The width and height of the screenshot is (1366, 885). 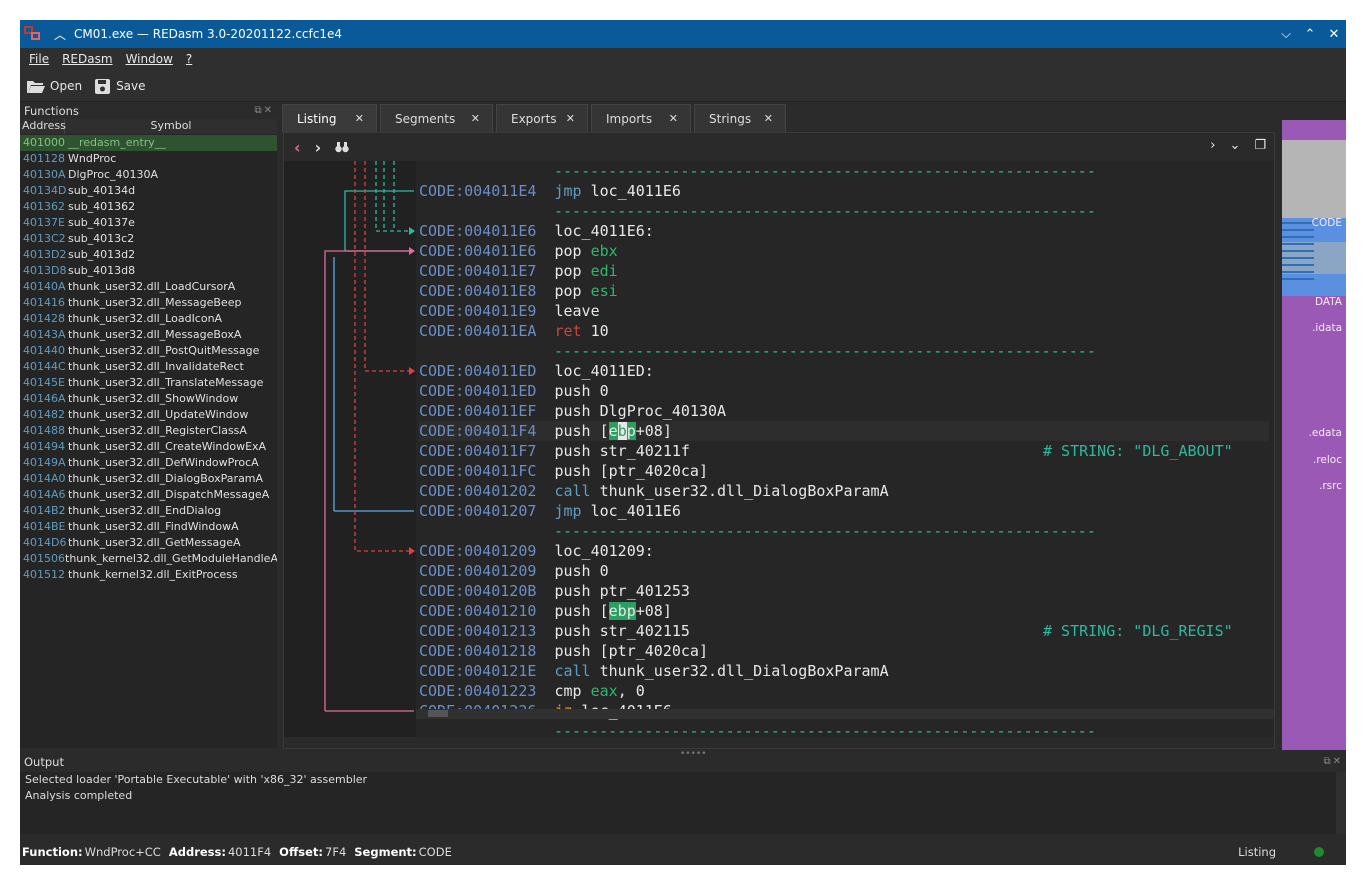 What do you see at coordinates (148, 415) in the screenshot?
I see `function-row: 401482 thunk_user32.dll_UpdateWindow` at bounding box center [148, 415].